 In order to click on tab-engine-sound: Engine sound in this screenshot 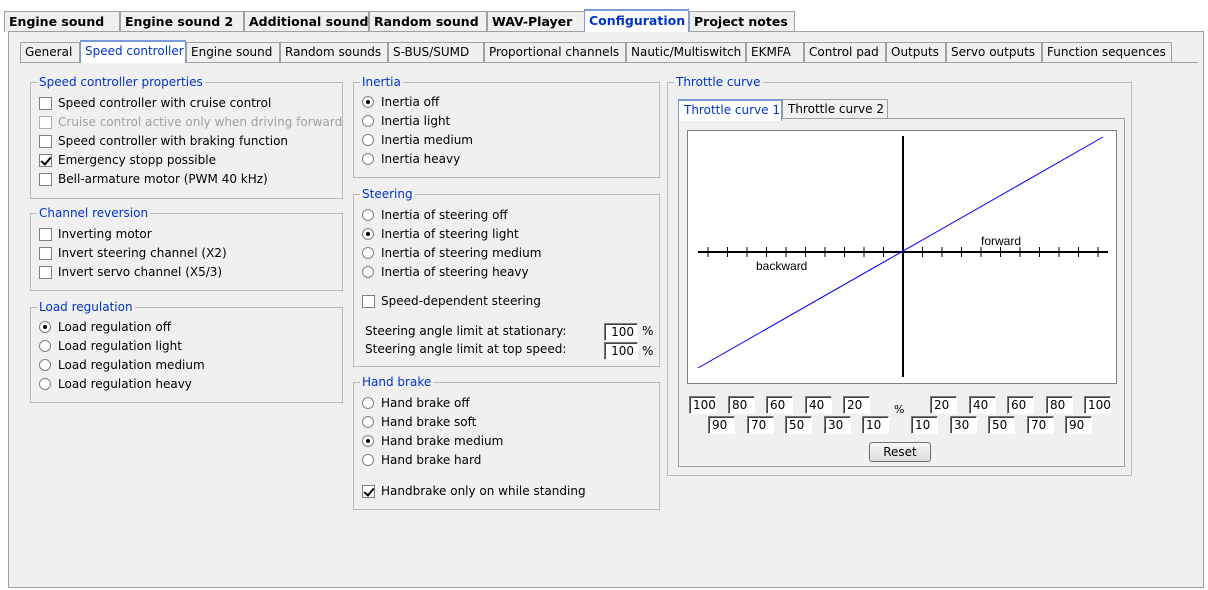, I will do `click(62, 21)`.